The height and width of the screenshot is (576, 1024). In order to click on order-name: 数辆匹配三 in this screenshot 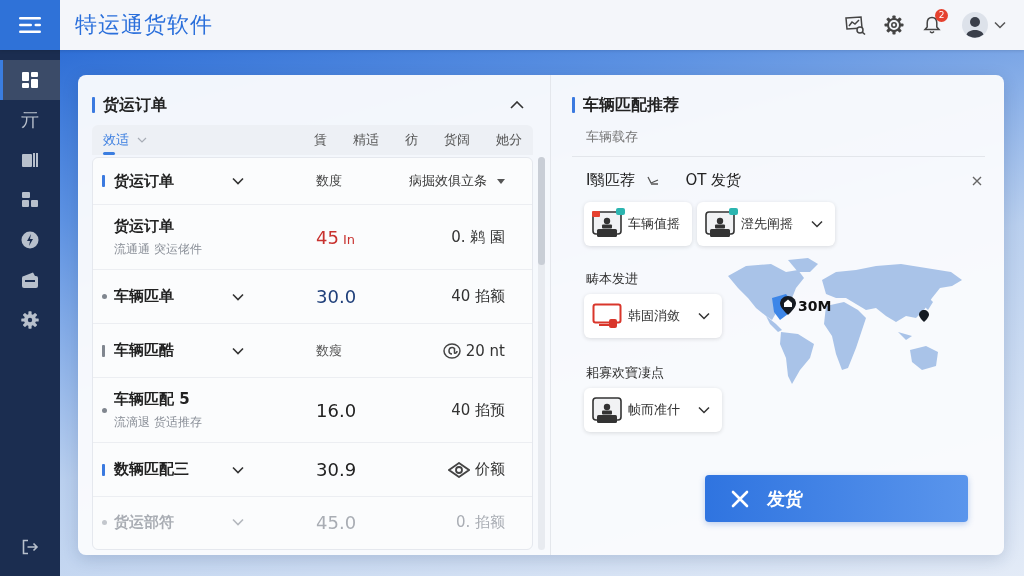, I will do `click(152, 469)`.